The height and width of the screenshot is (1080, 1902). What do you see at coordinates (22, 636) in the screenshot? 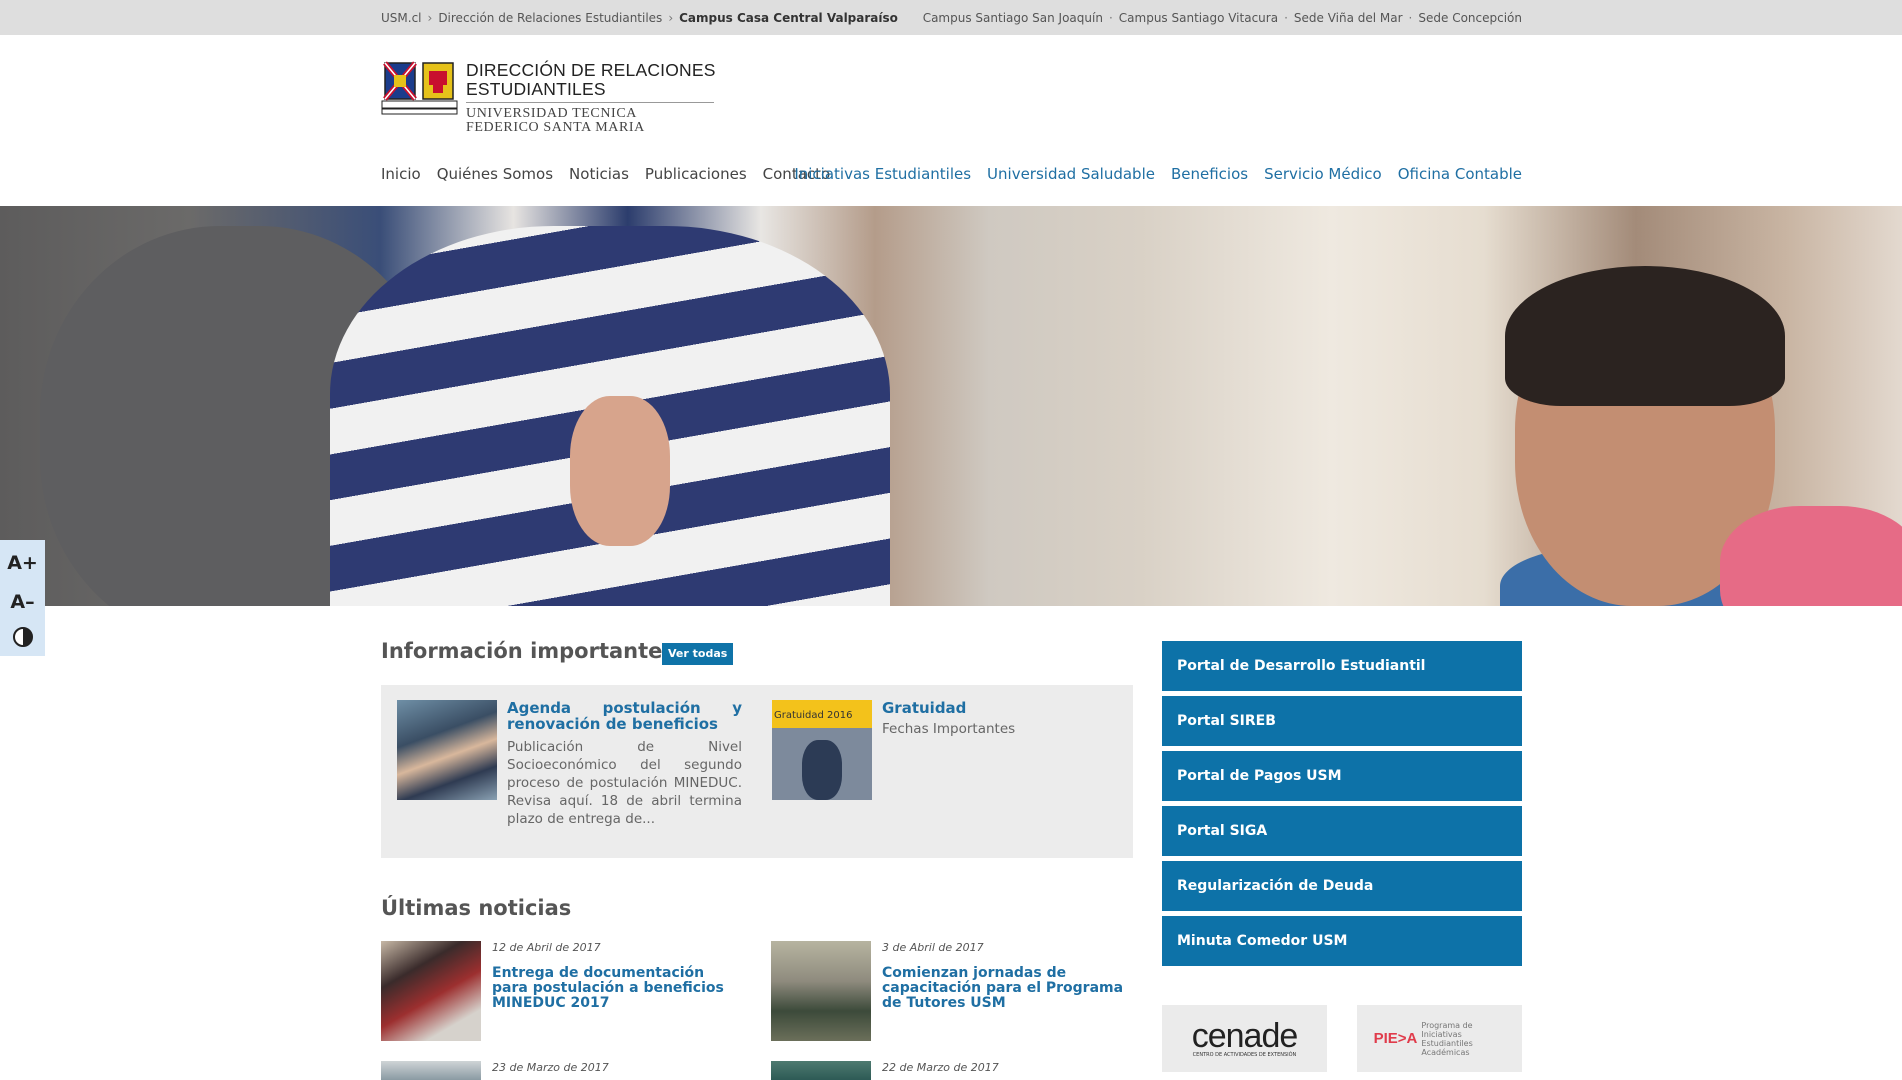
I see `contrast-toggle-icon` at bounding box center [22, 636].